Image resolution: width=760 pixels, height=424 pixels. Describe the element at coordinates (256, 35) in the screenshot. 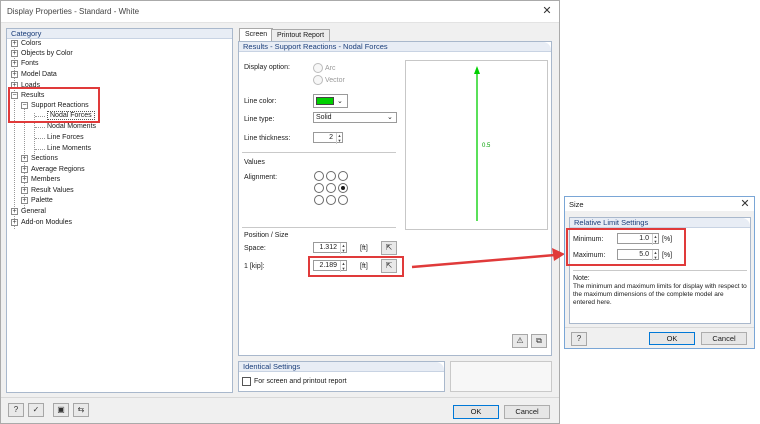

I see `tab-screen: Screen` at that location.